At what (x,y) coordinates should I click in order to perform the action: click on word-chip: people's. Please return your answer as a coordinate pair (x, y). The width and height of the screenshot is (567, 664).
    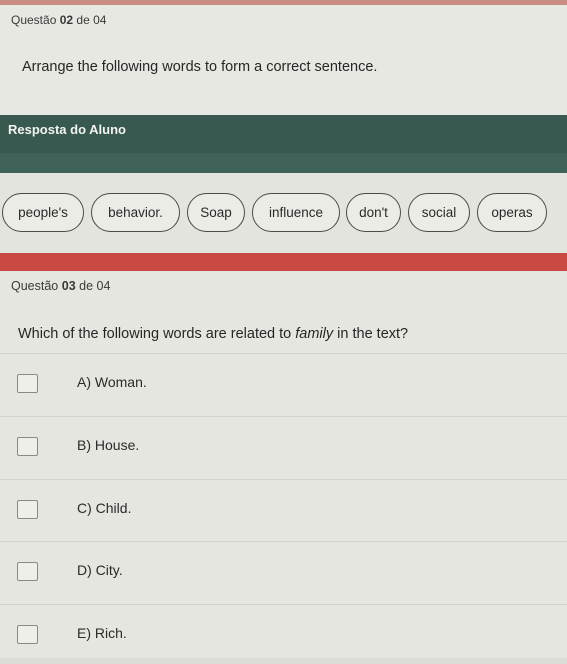
    Looking at the image, I should click on (43, 212).